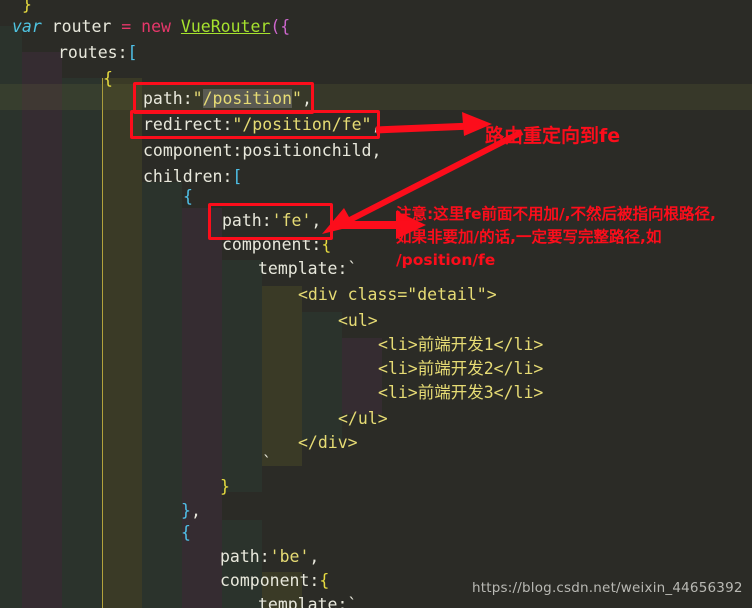 This screenshot has width=752, height=608. Describe the element at coordinates (188, 196) in the screenshot. I see `code-line-8: {` at that location.